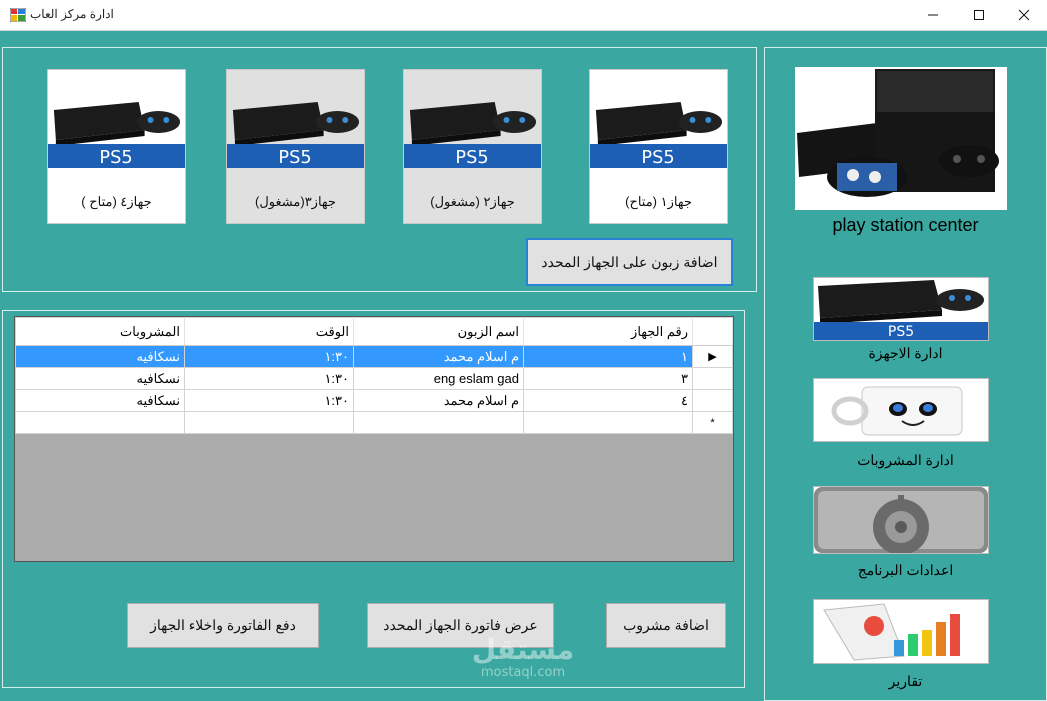 The width and height of the screenshot is (1047, 701). I want to click on device-label: جهاز٣(مشغول), so click(295, 201).